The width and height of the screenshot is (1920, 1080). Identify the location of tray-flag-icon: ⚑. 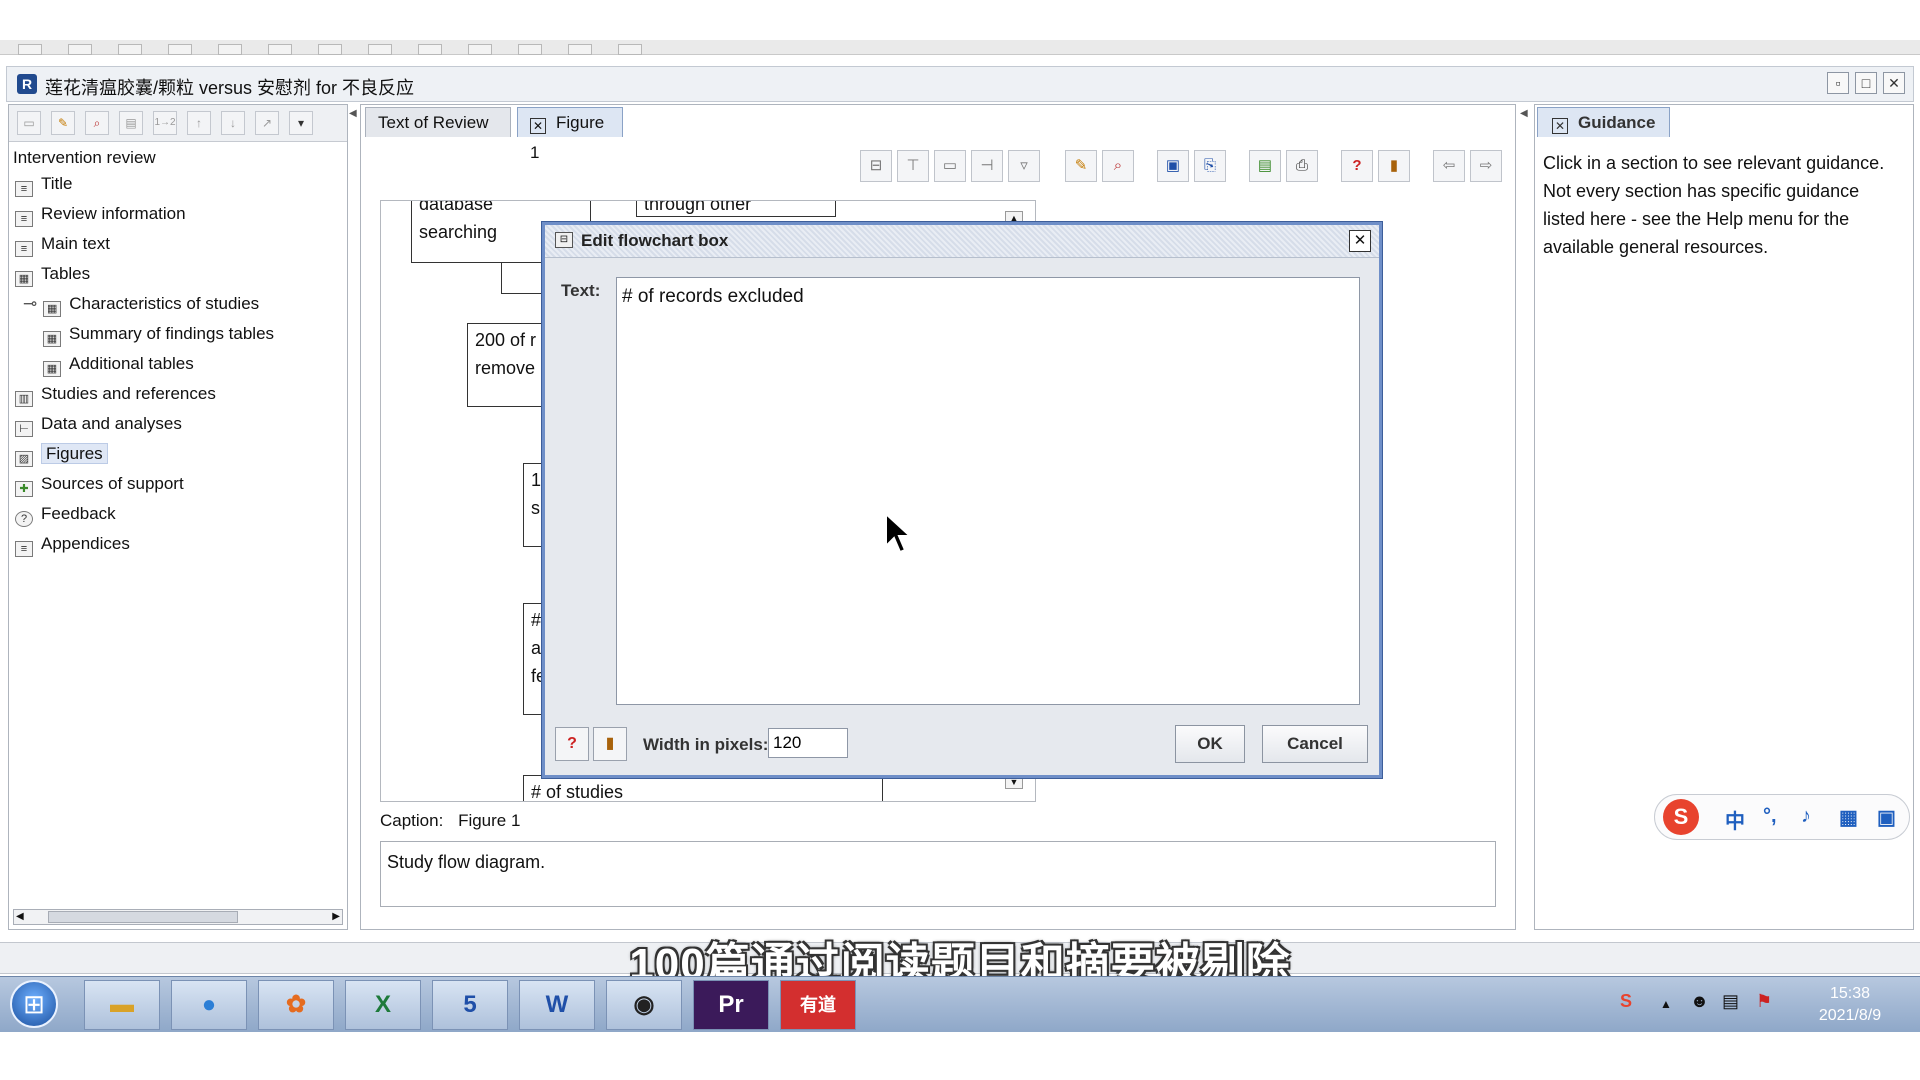
(1764, 1001).